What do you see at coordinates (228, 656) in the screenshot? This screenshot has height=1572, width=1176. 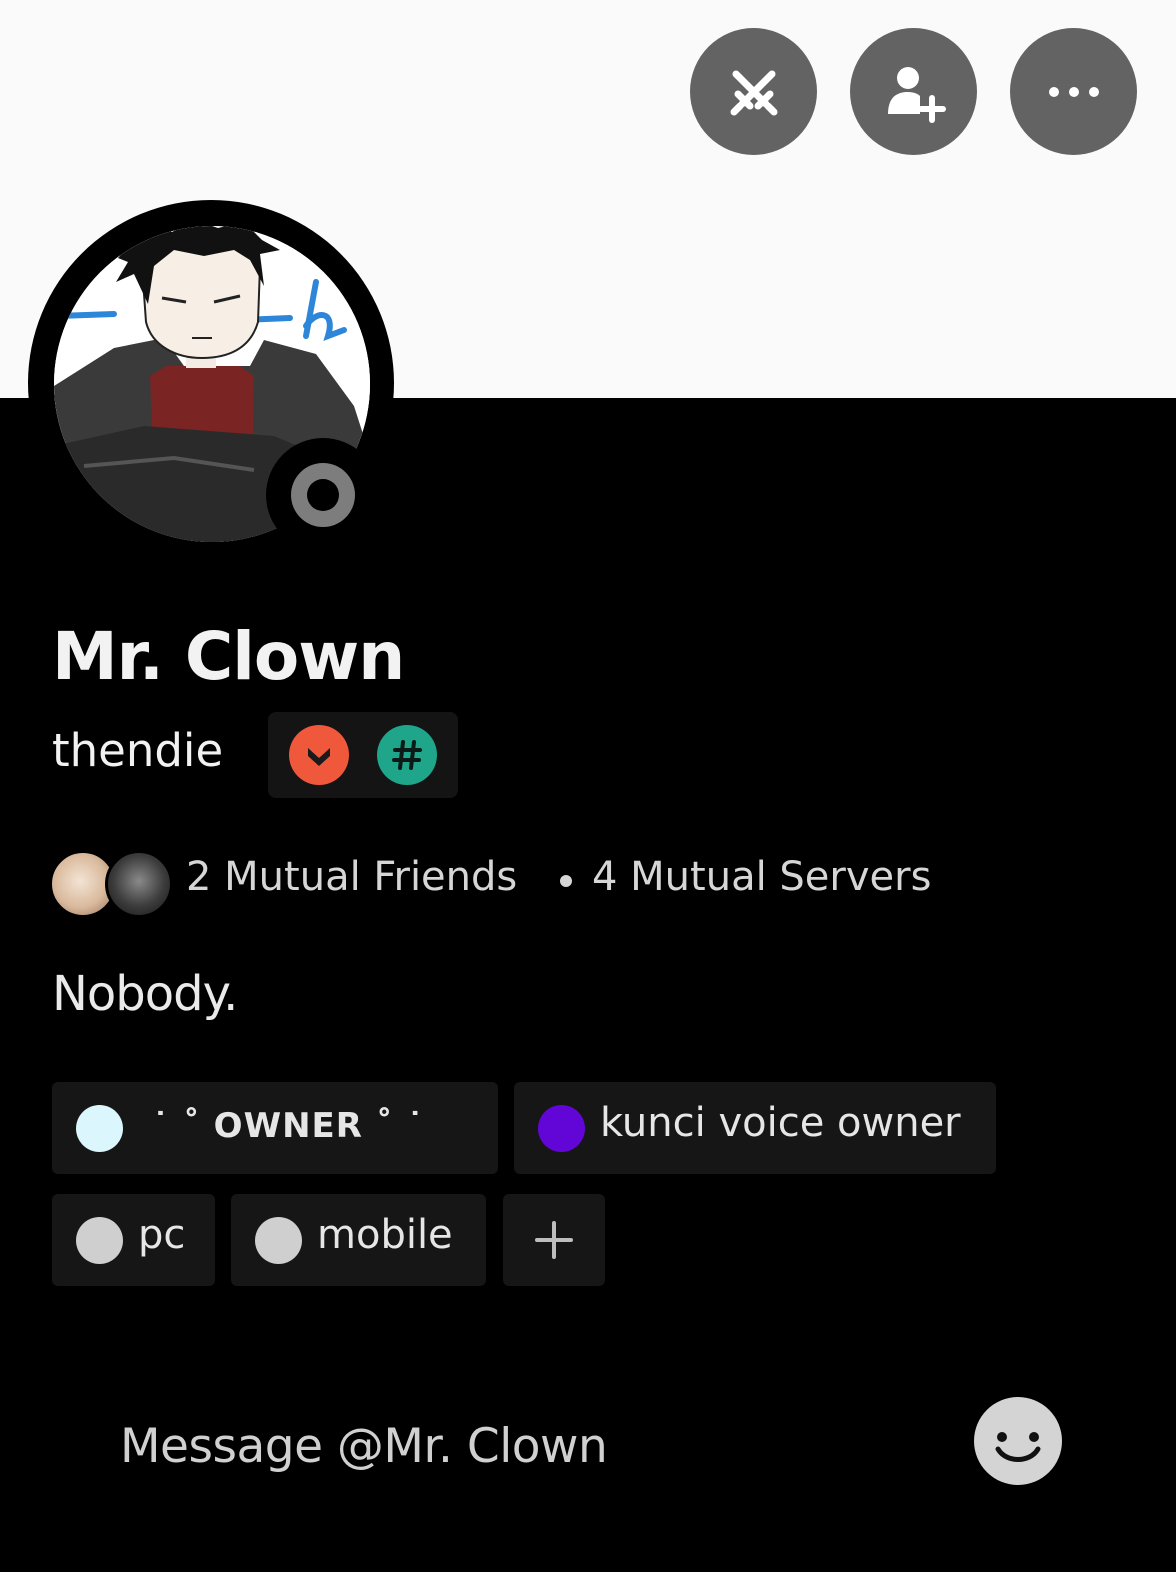 I see `display-name: Mr. Clown` at bounding box center [228, 656].